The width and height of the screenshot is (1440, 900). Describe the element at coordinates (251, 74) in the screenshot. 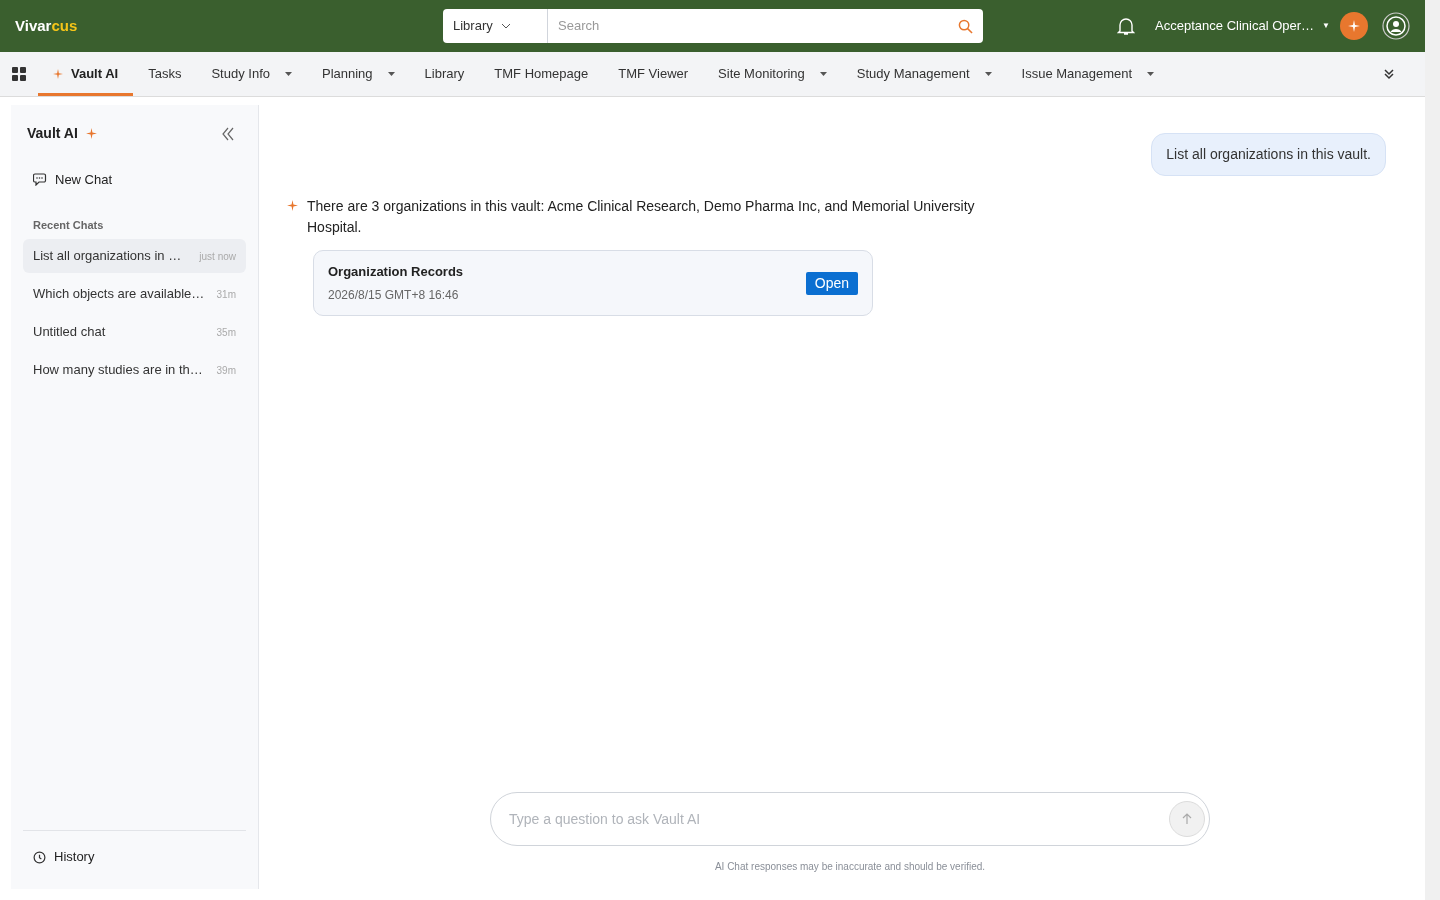

I see `nav-tab: Study Info` at that location.